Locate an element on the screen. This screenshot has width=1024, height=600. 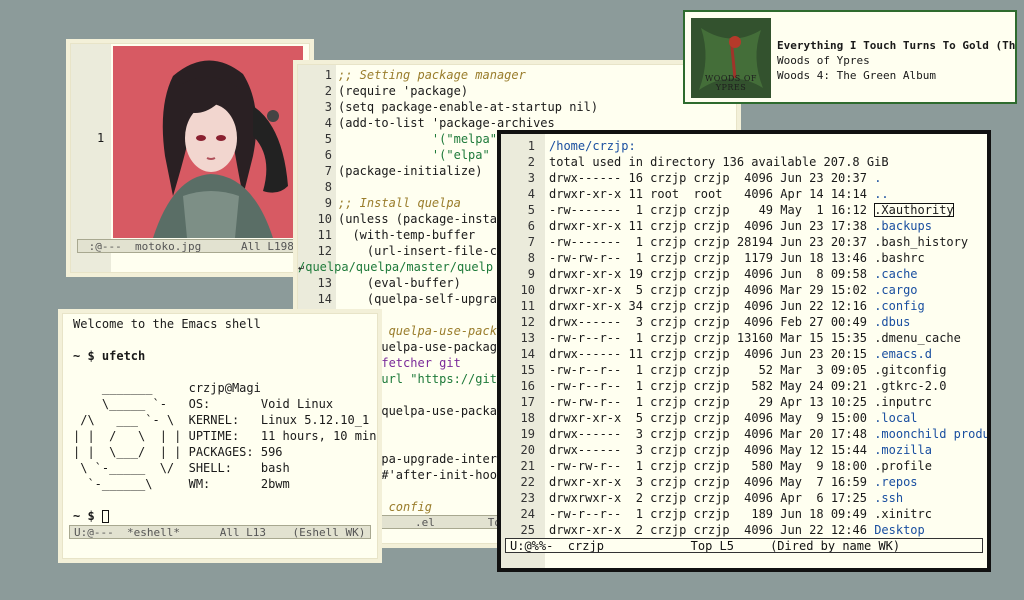
file-name: .moonchild productions is located at coordinates (930, 434).